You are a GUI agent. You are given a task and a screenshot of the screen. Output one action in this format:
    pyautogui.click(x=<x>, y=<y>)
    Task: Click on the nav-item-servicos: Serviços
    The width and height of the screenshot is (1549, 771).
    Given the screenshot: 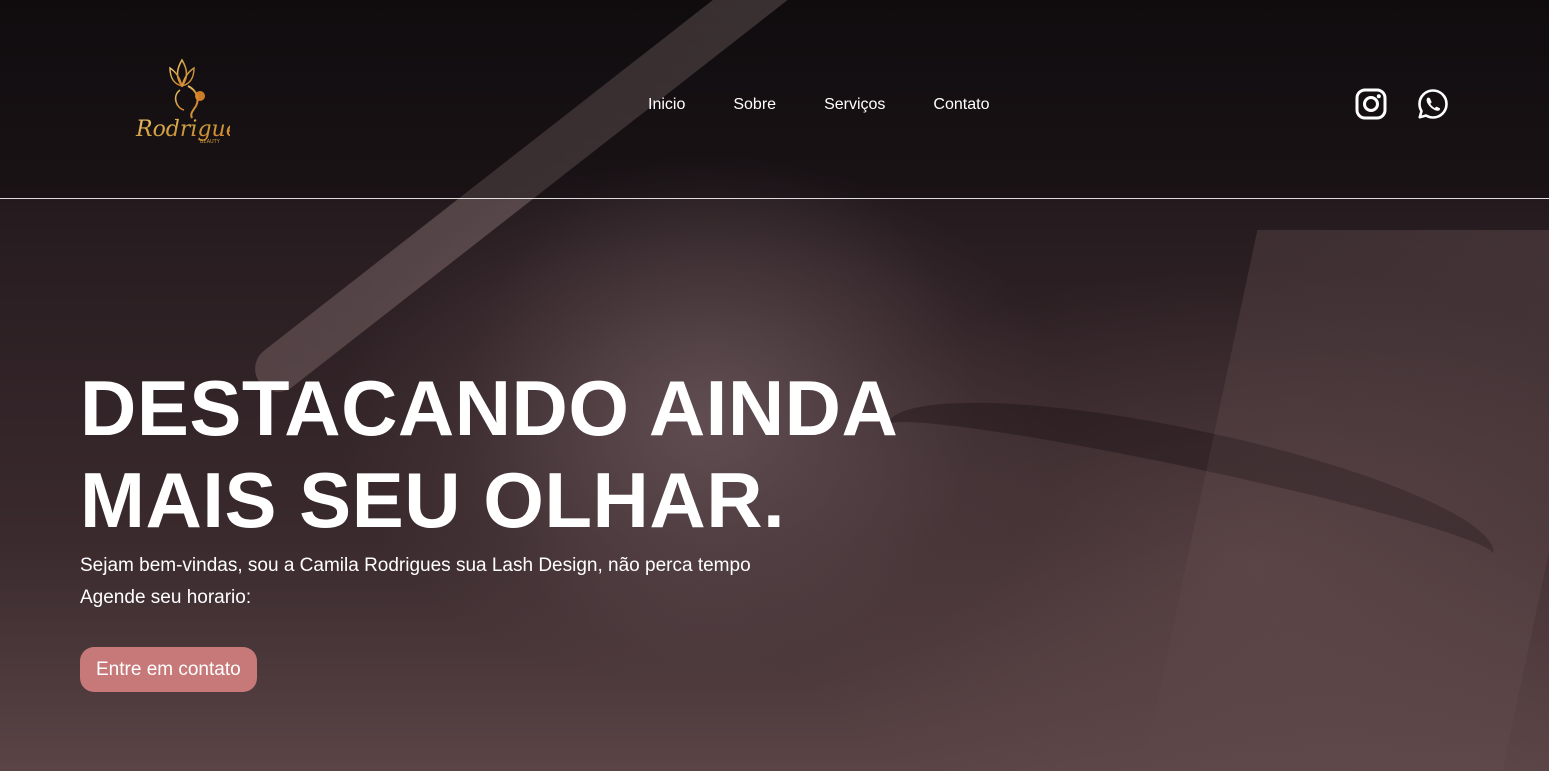 What is the action you would take?
    pyautogui.click(x=854, y=105)
    